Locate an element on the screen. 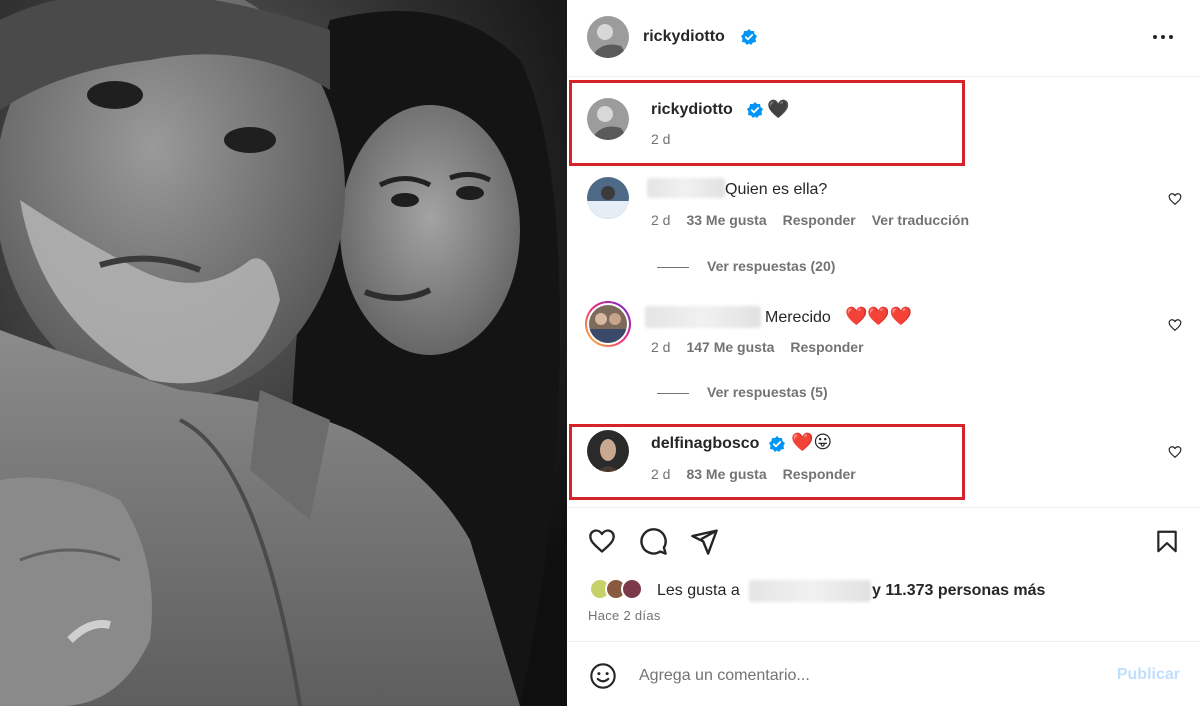  likes-count: y 11.373 personas más is located at coordinates (959, 590).